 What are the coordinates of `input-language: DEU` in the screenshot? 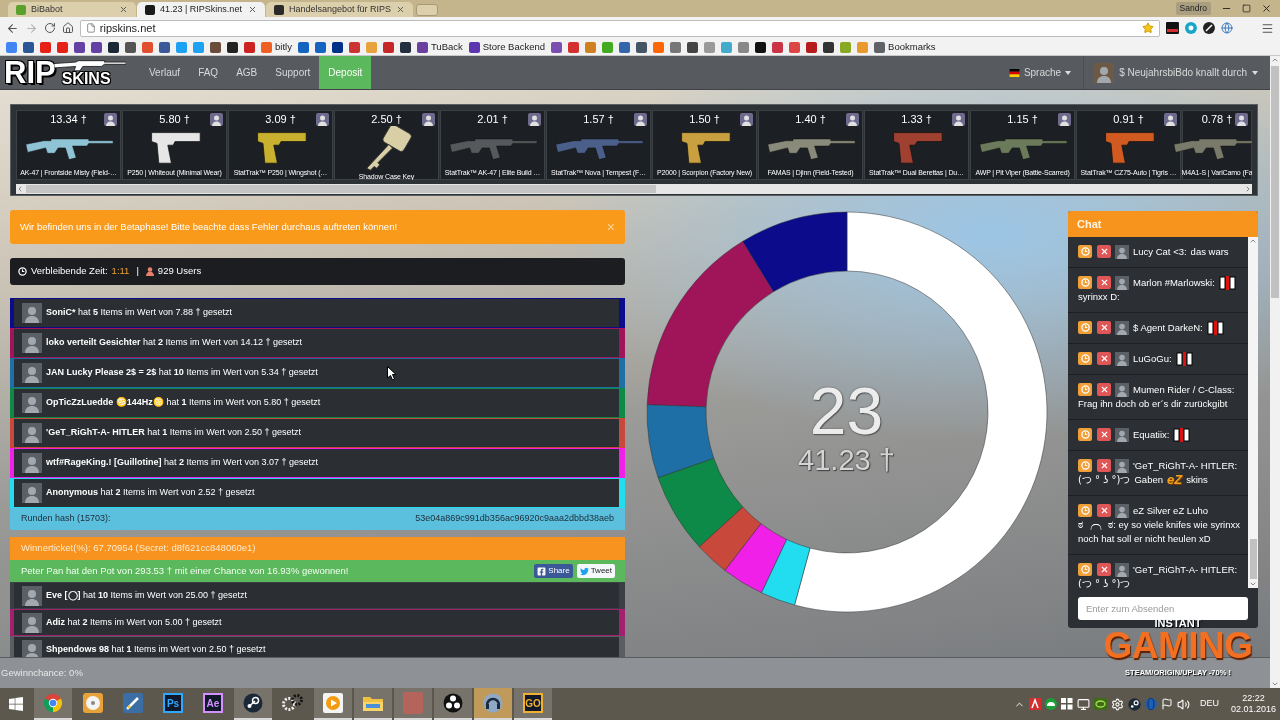 It's located at (1209, 704).